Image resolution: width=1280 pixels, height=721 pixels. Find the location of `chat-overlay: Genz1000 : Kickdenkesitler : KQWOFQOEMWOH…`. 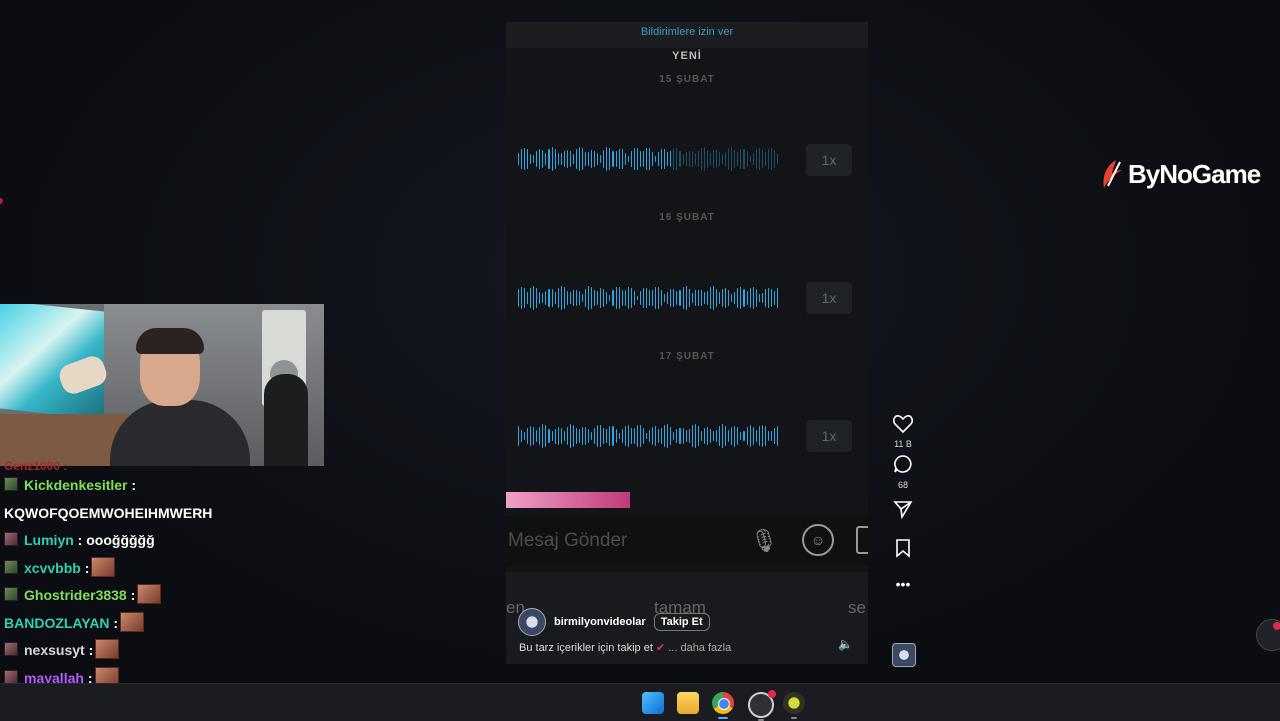

chat-overlay: Genz1000 : Kickdenkesitler : KQWOFQOEMWOH… is located at coordinates (165, 590).